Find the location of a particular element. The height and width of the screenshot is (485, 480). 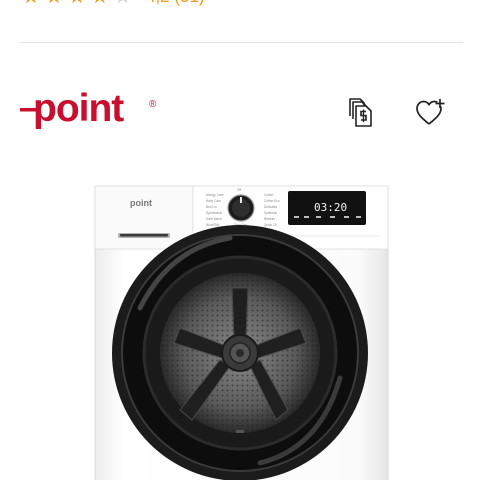

heart-plus-icon is located at coordinates (430, 112).